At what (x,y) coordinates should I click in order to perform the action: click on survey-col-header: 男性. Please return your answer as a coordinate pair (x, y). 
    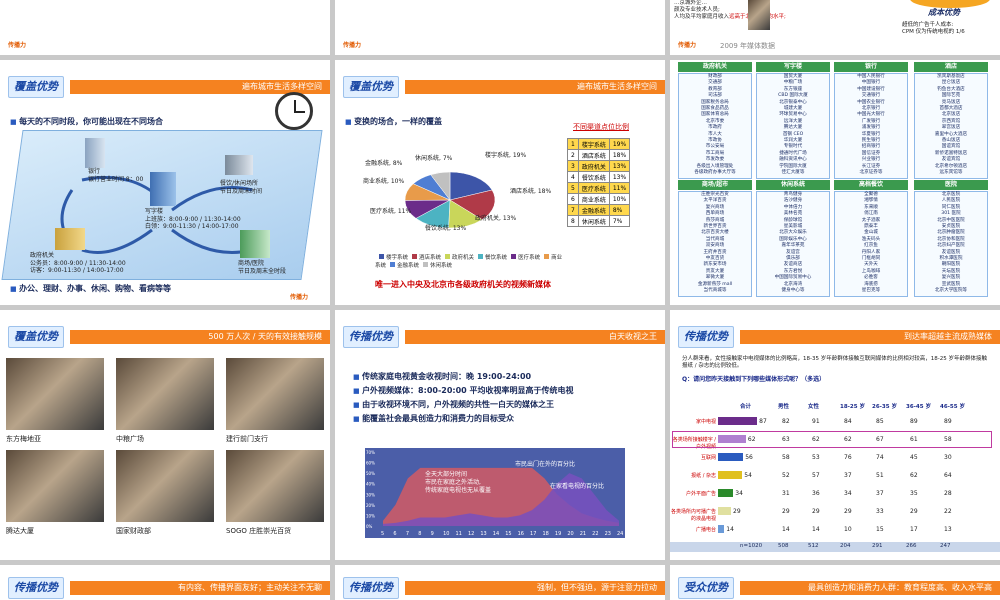
    Looking at the image, I should click on (784, 407).